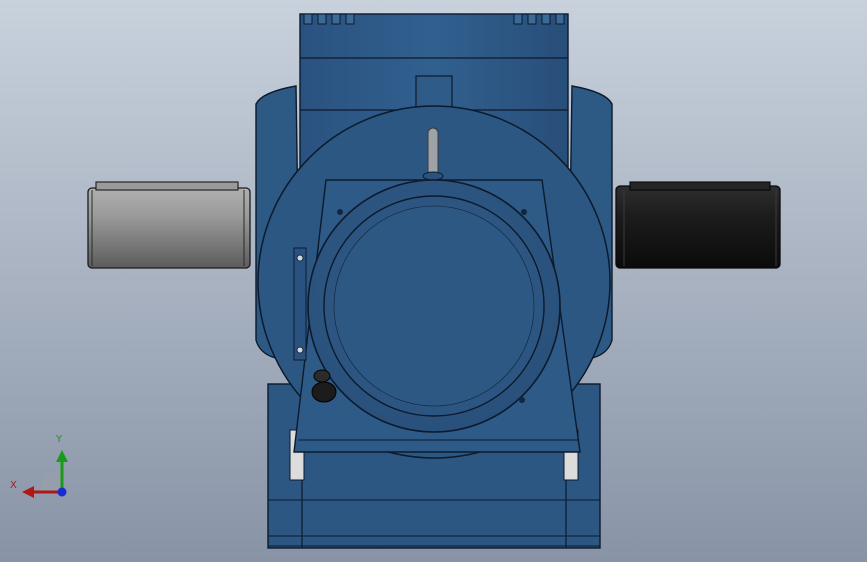 The width and height of the screenshot is (867, 562). What do you see at coordinates (698, 225) in the screenshot?
I see `right-output-shaft` at bounding box center [698, 225].